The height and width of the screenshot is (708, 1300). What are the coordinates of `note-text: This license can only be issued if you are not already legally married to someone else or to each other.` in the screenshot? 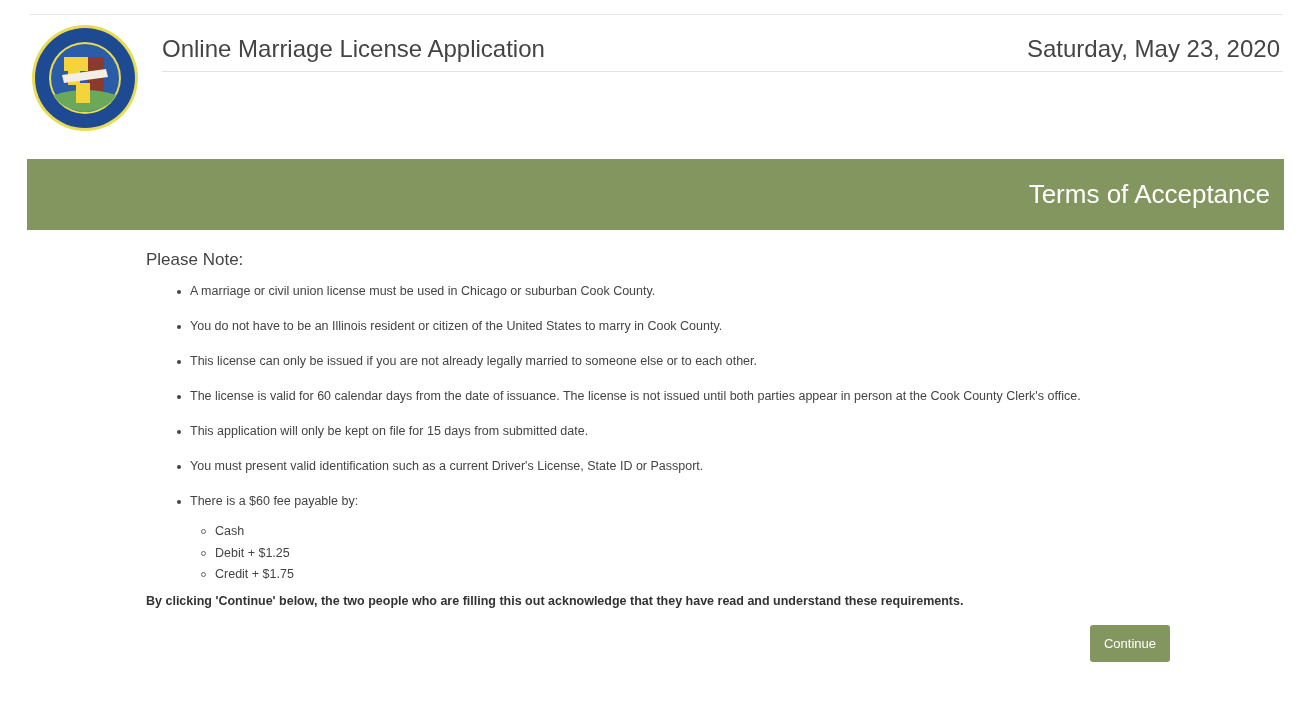 It's located at (473, 361).